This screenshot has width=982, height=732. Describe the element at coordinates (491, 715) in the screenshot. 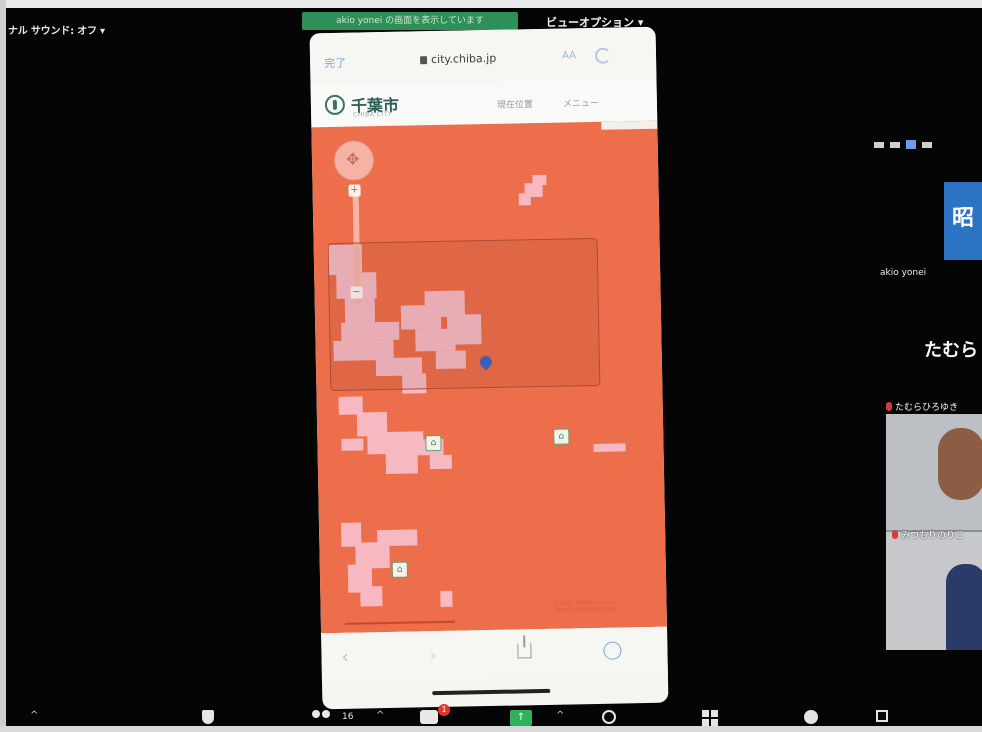

I see `meeting-toolbar: ^ ^ ↑ ^` at that location.